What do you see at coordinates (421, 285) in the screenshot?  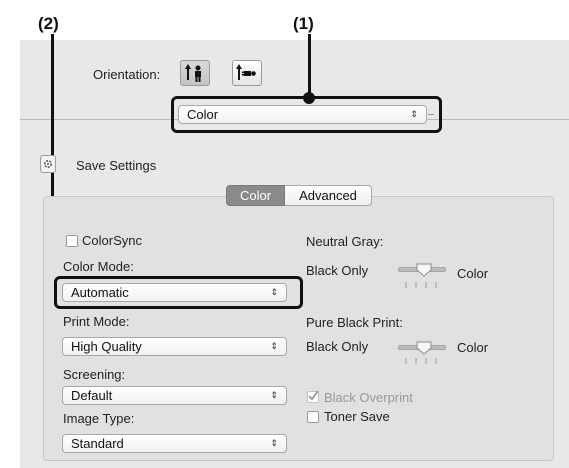 I see `neutral-gray-ticks` at bounding box center [421, 285].